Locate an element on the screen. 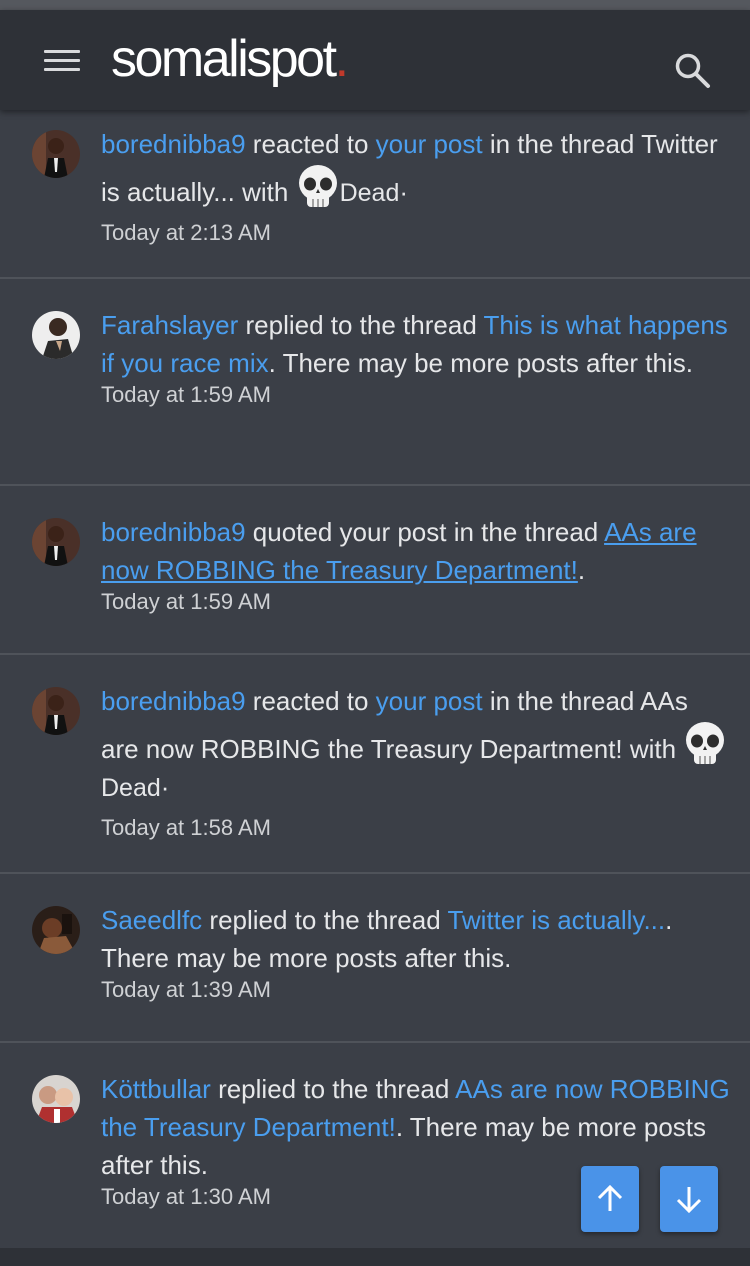 The height and width of the screenshot is (1266, 750). notification-text: . is located at coordinates (581, 570).